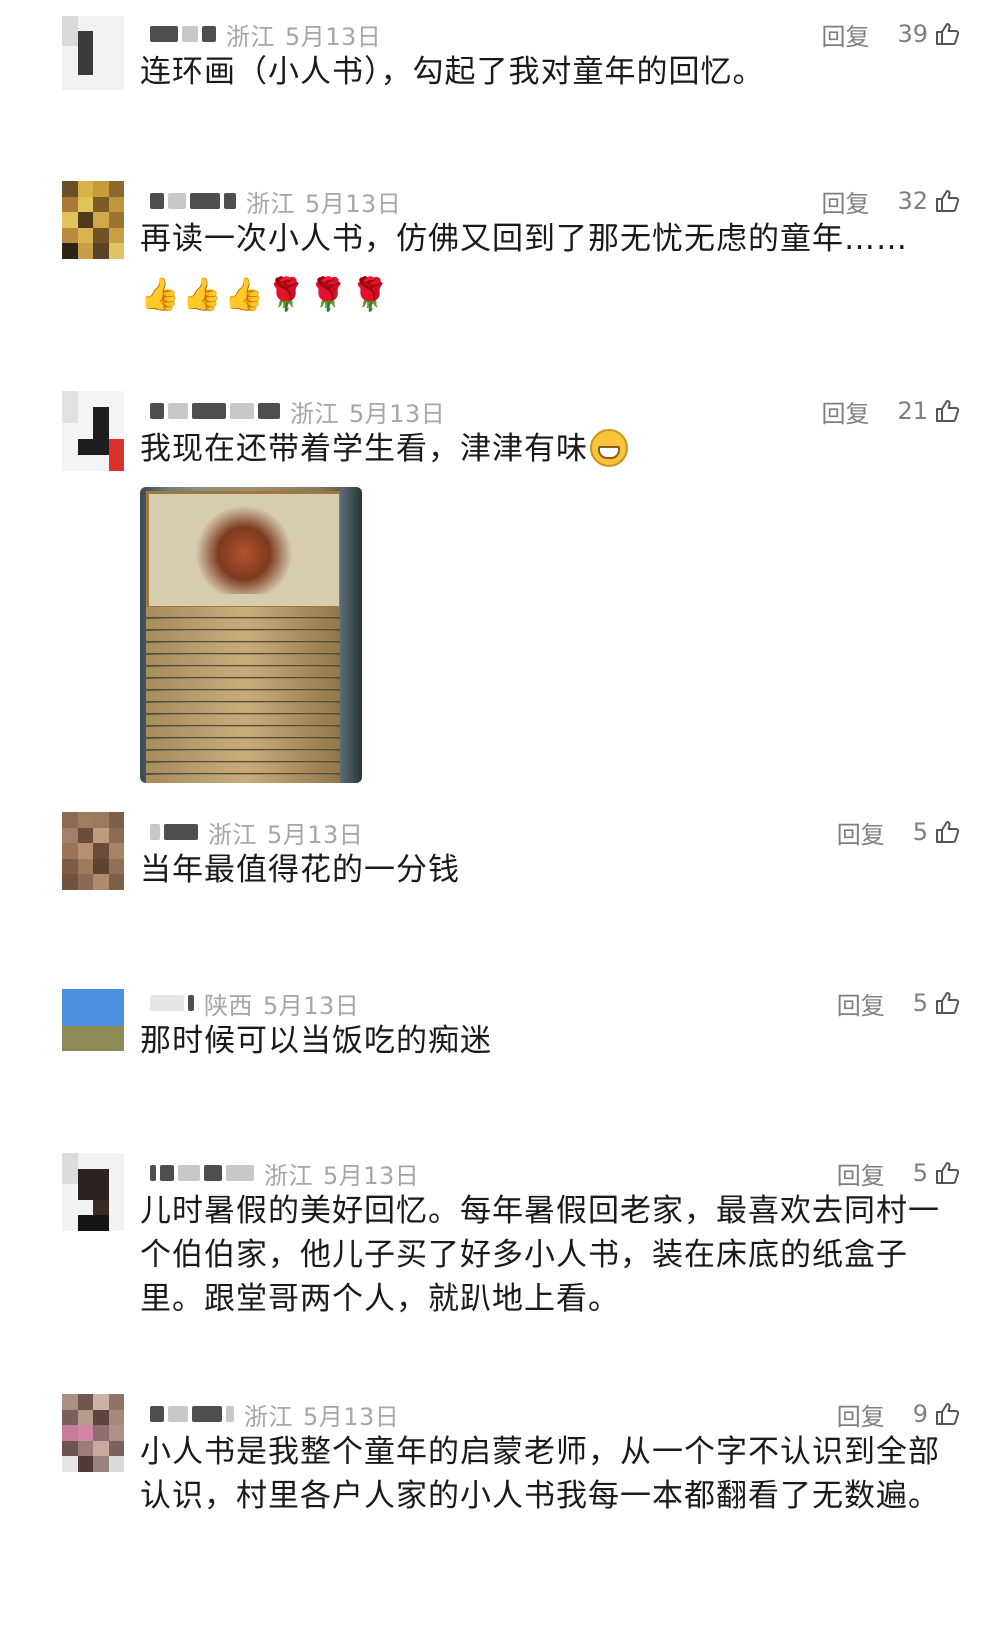 The width and height of the screenshot is (1002, 1626). What do you see at coordinates (364, 449) in the screenshot?
I see `comment-text-content: 我现在还带着学生看，津津有味` at bounding box center [364, 449].